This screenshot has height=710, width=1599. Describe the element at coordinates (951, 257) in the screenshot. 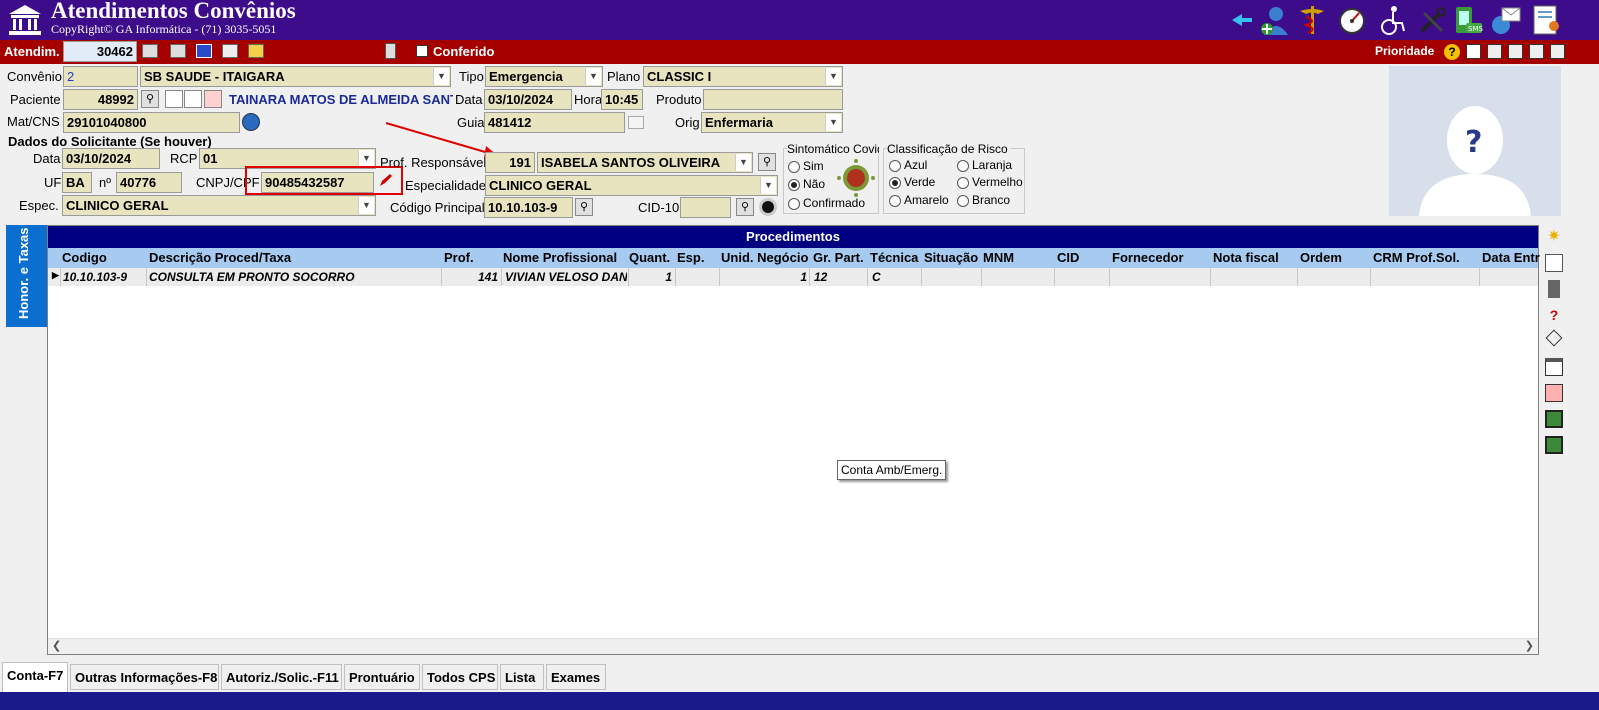

I see `col-situacao: Situação` at that location.